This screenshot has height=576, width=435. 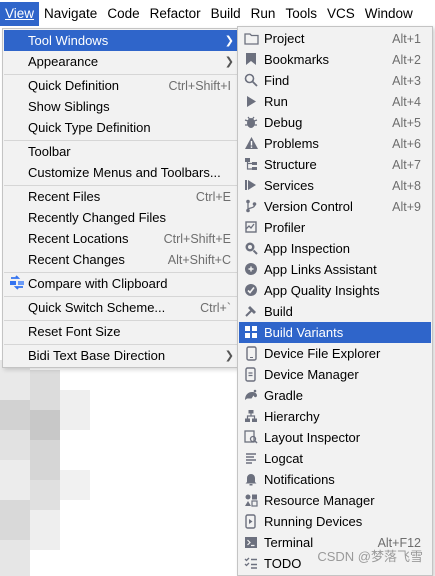 I want to click on link-icon, so click(x=251, y=269).